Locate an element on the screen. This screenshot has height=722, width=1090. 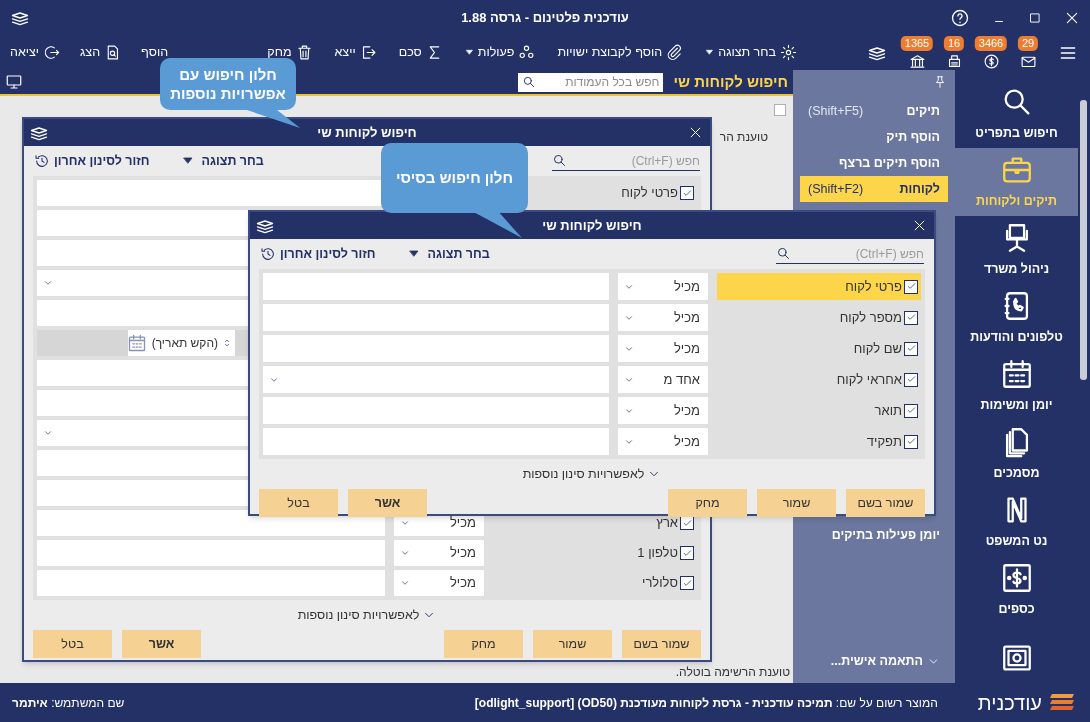
search-field: חפש בכל העמודות is located at coordinates (591, 82).